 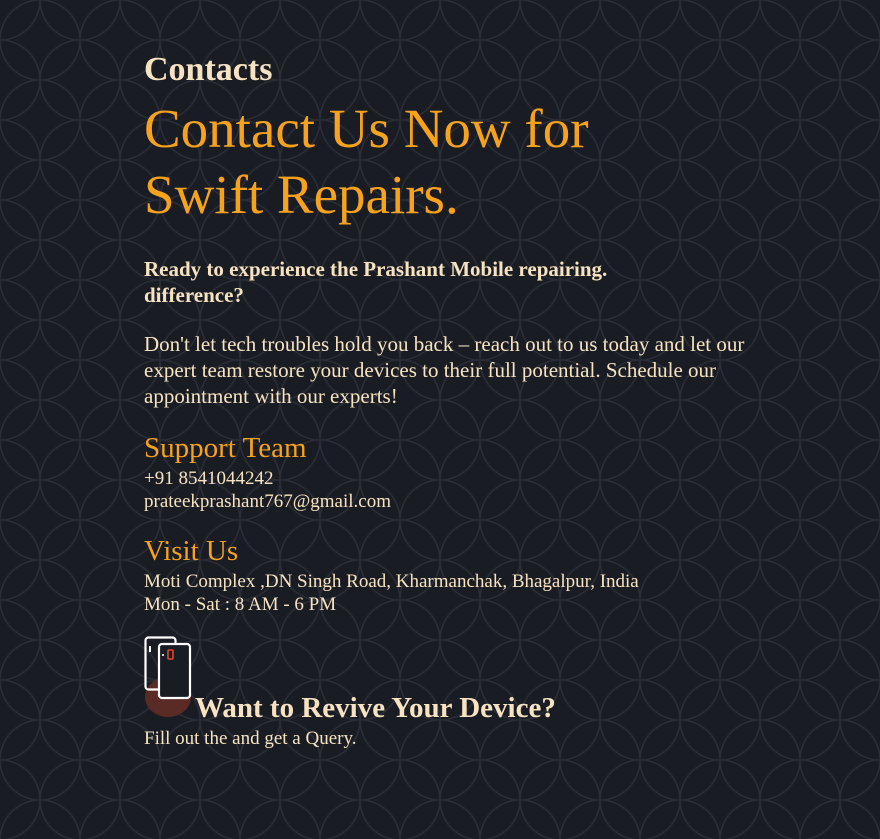 What do you see at coordinates (208, 478) in the screenshot?
I see `support-phone: +91 8541044242` at bounding box center [208, 478].